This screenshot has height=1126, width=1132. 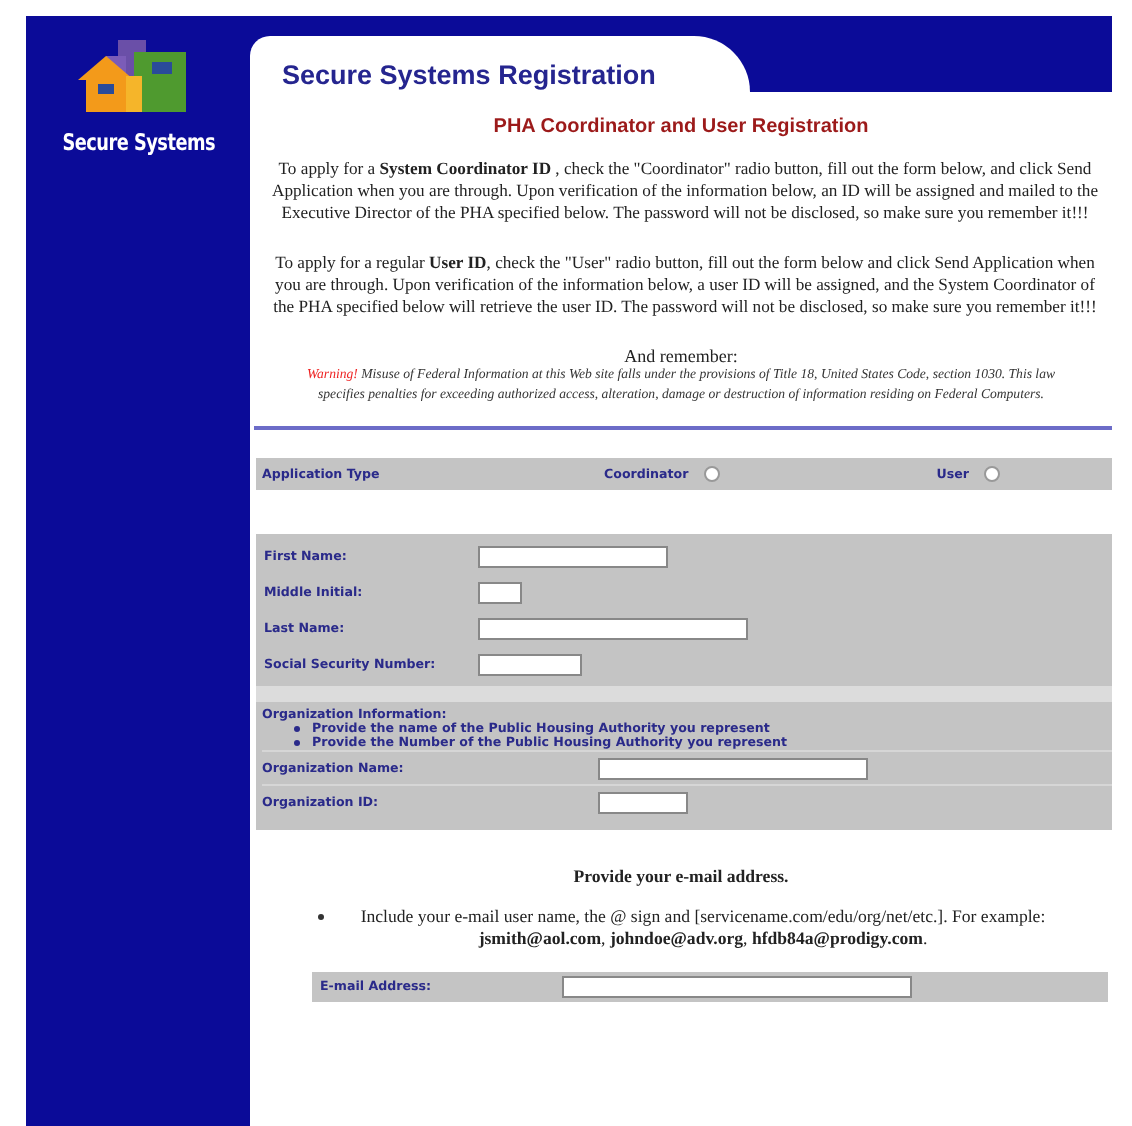 What do you see at coordinates (737, 987) in the screenshot?
I see `email-field` at bounding box center [737, 987].